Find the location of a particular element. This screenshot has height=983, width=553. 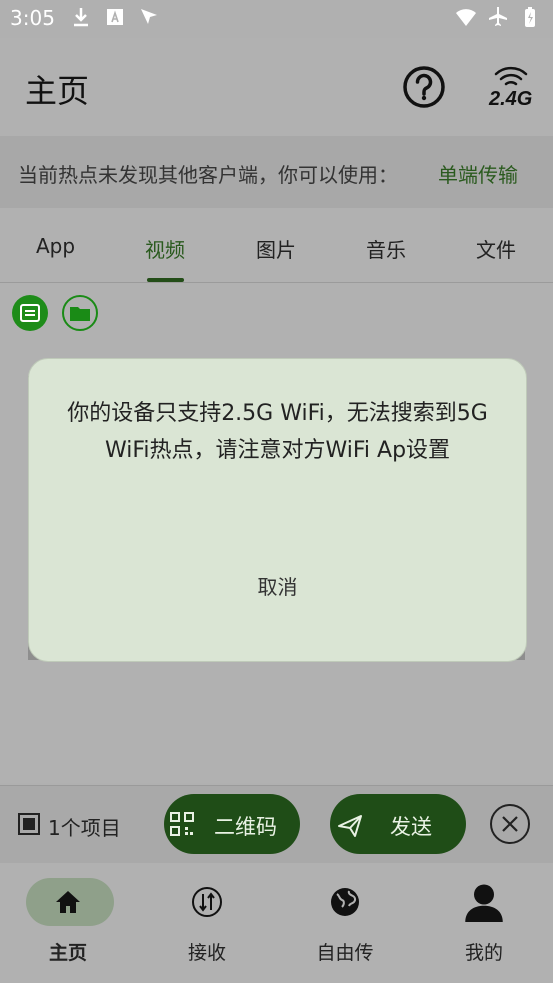

selection-action-bar: 1个项目 二维码 发送 is located at coordinates (276, 824).